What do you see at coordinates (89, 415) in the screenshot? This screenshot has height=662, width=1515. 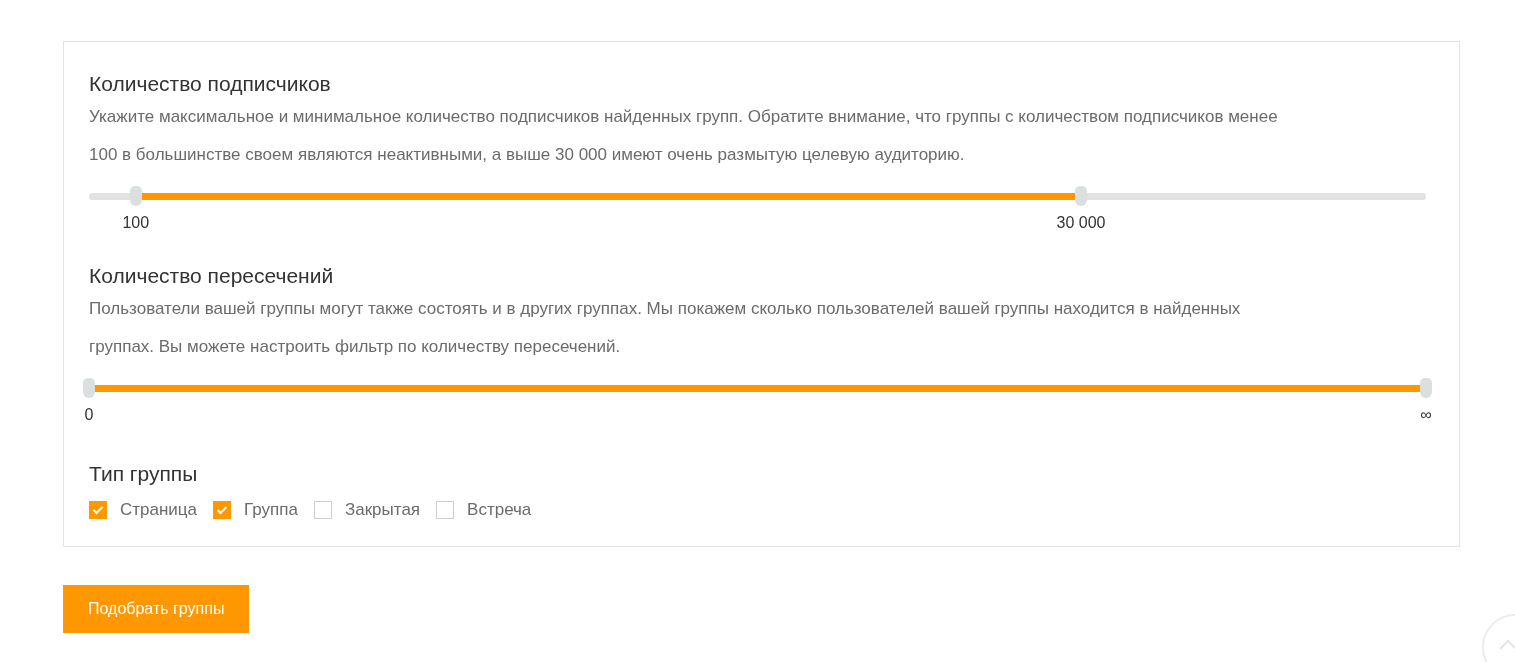 I see `slider-min-value: 0` at bounding box center [89, 415].